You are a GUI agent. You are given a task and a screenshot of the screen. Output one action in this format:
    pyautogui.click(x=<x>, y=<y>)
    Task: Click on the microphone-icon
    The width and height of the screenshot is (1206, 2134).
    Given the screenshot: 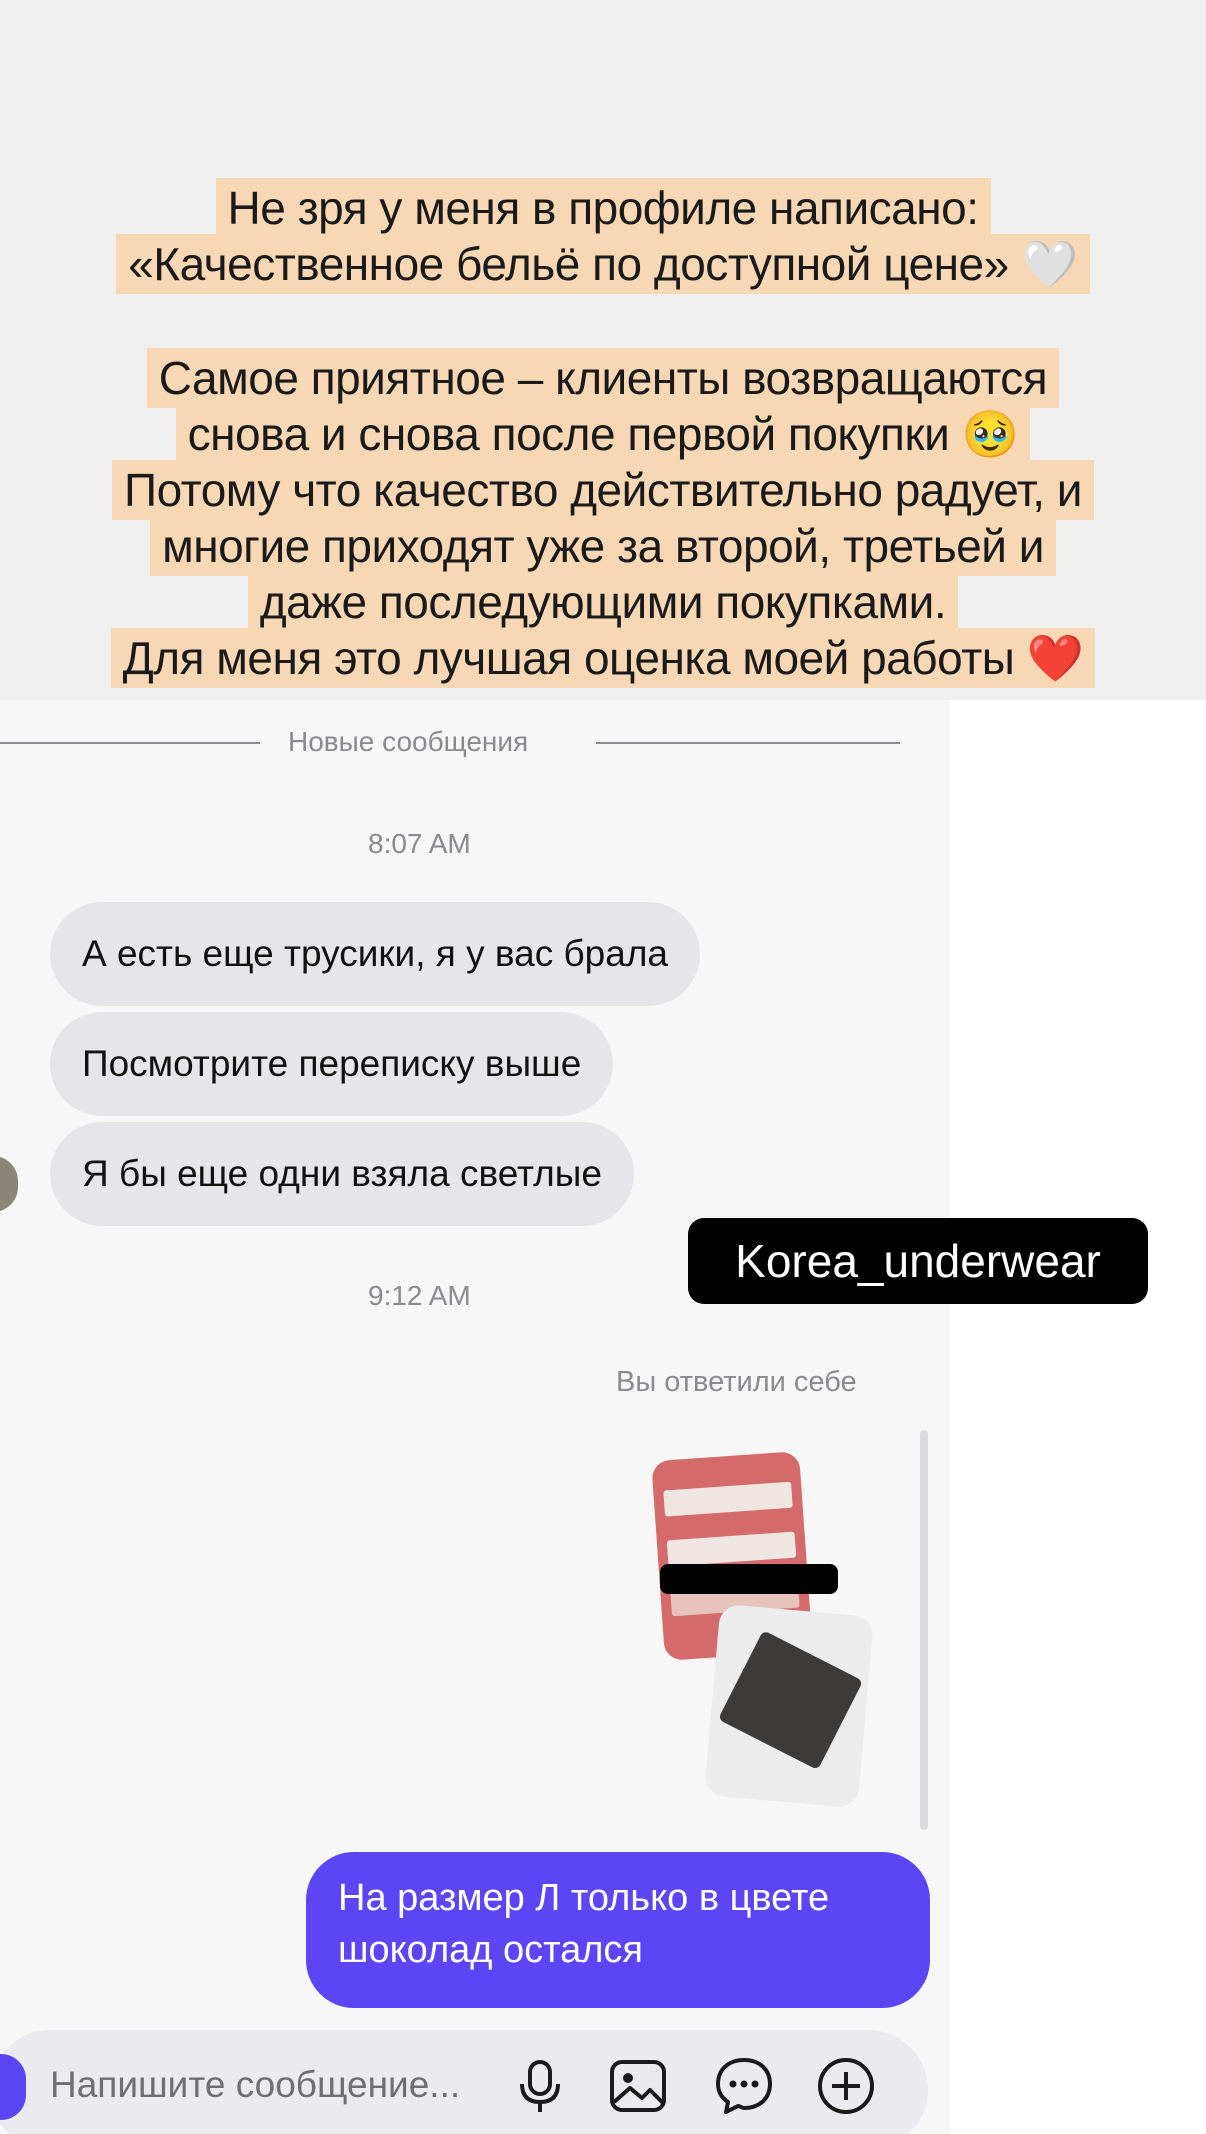 What is the action you would take?
    pyautogui.click(x=540, y=2086)
    